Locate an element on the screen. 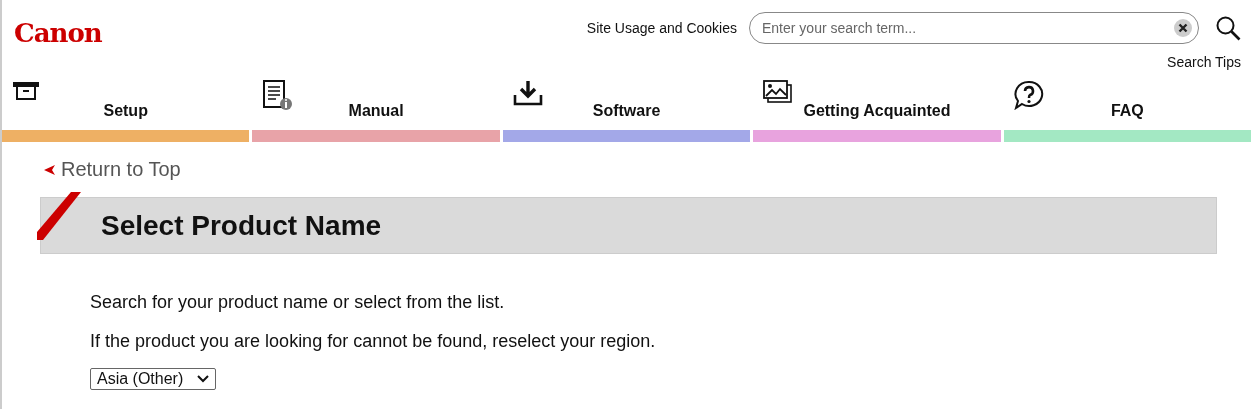  chevron-down-icon is located at coordinates (203, 379).